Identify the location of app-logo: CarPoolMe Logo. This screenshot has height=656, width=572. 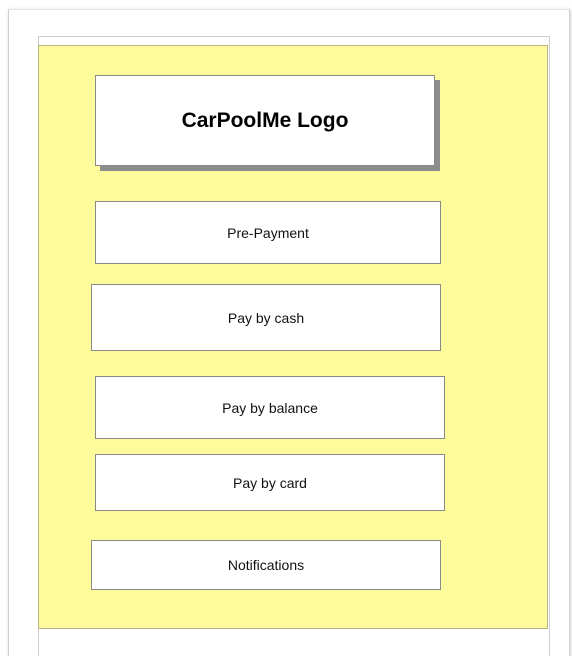
(265, 120).